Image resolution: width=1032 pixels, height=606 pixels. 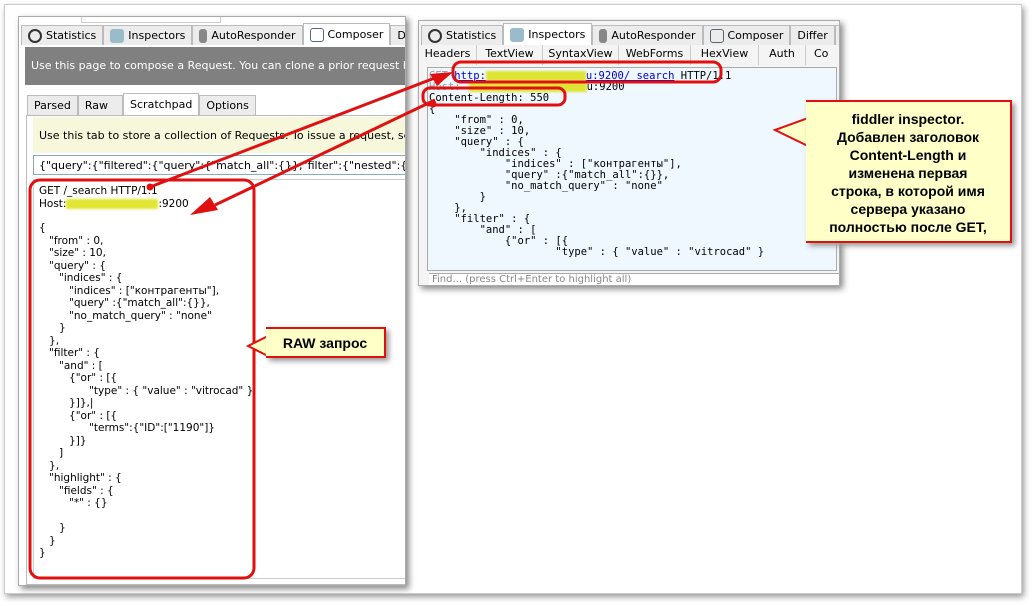 What do you see at coordinates (142, 379) in the screenshot?
I see `raw-request-outline` at bounding box center [142, 379].